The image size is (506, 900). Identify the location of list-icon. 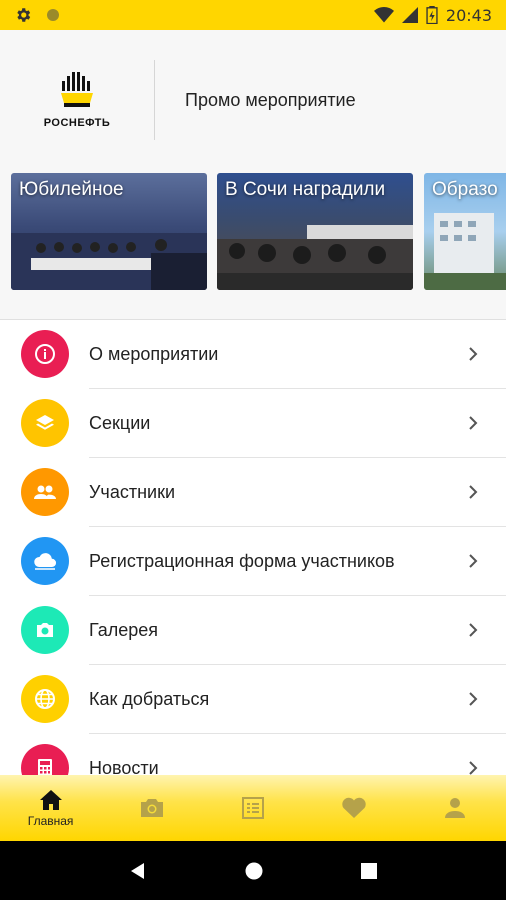
(253, 808).